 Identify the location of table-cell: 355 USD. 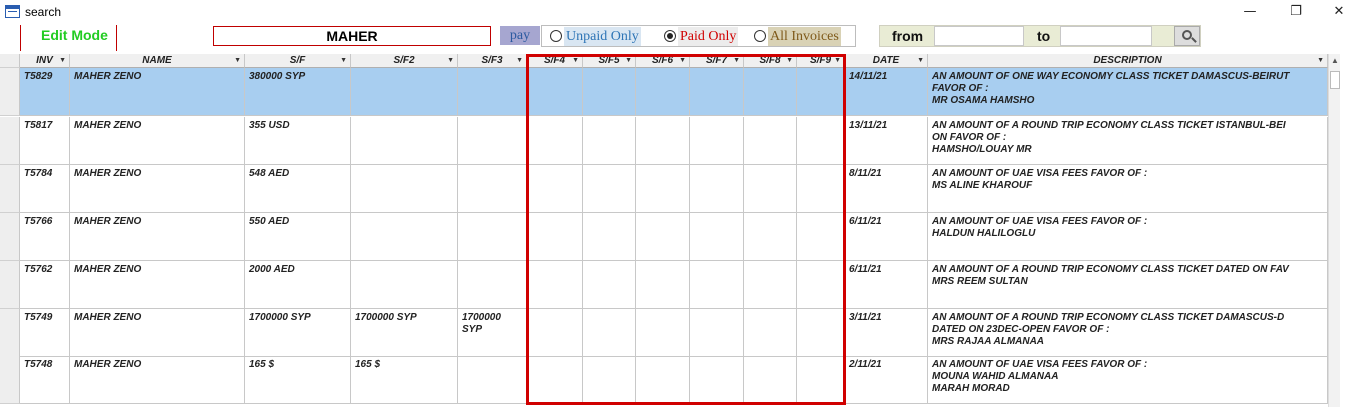
(298, 141).